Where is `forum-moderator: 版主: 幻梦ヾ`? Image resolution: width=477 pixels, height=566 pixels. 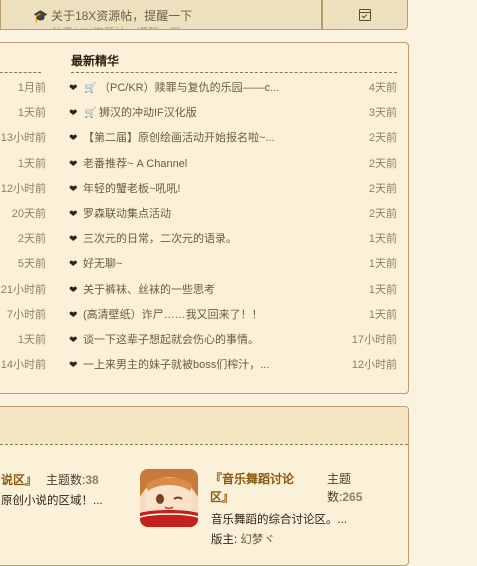
forum-moderator: 版主: 幻梦ヾ is located at coordinates (243, 540).